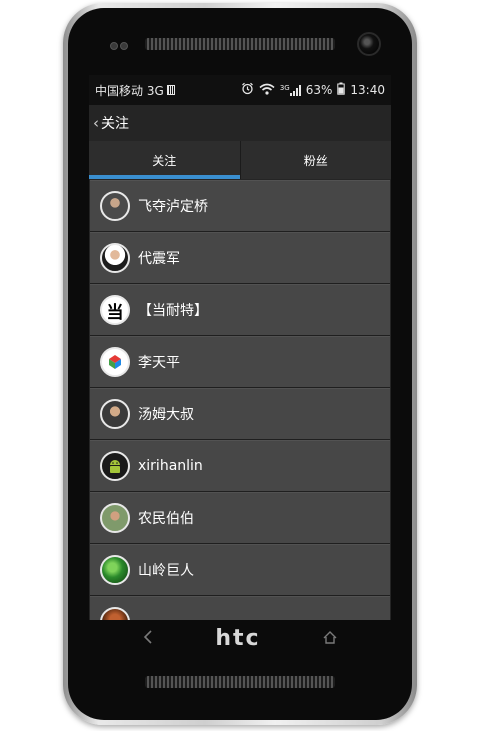 This screenshot has height=731, width=480. I want to click on bottom-bezel, so click(240, 691).